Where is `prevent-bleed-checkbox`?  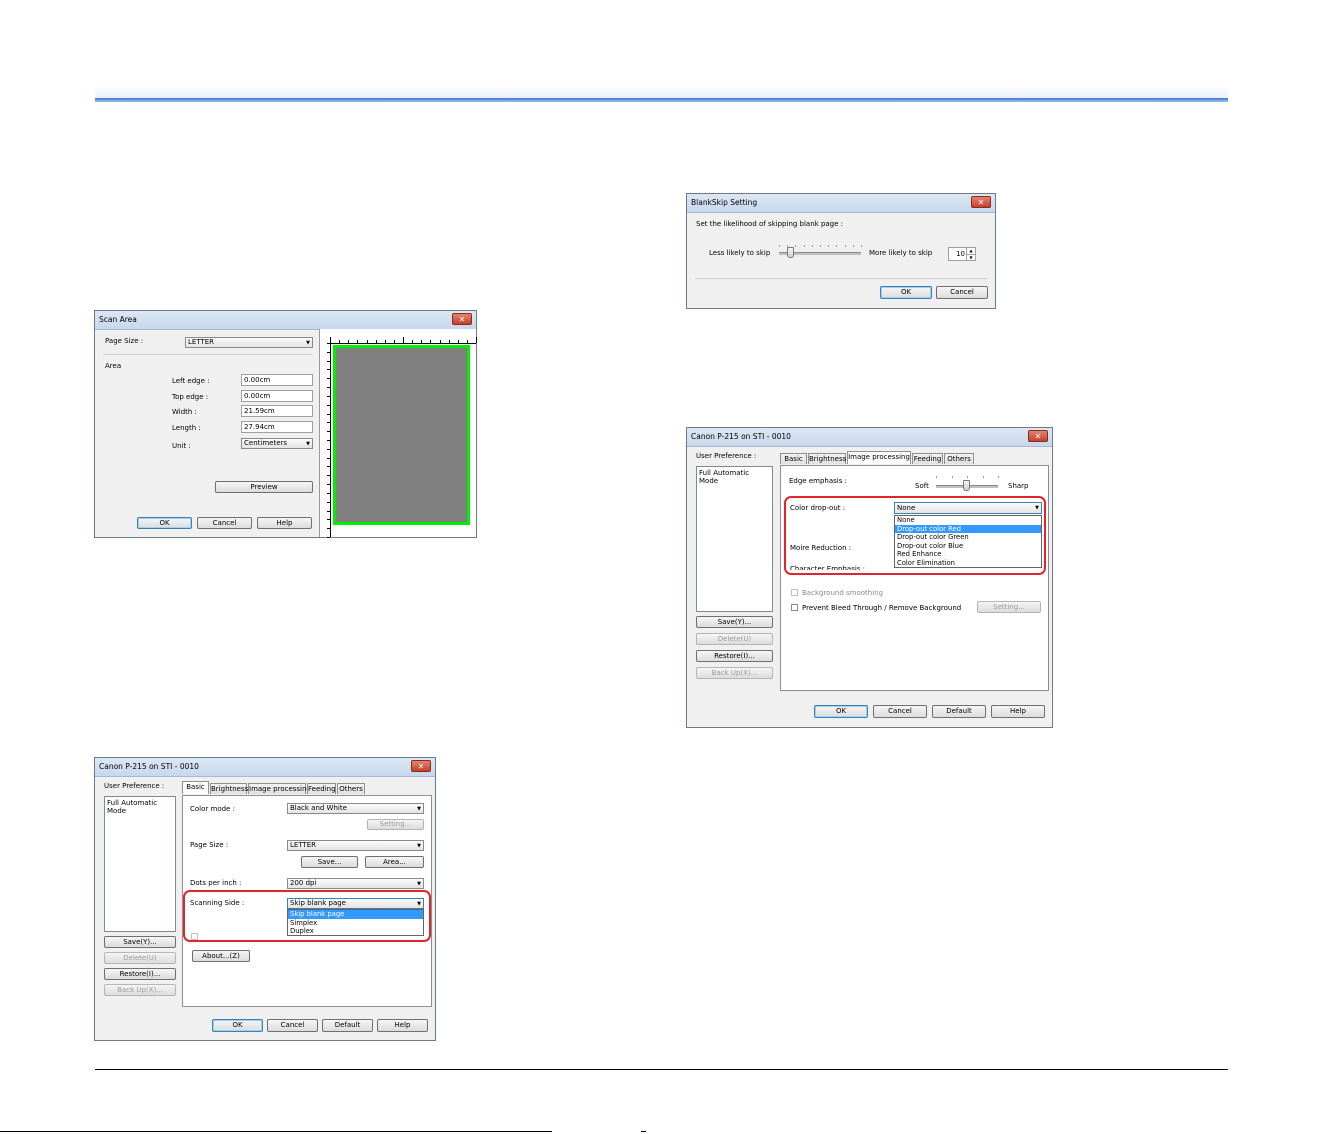 prevent-bleed-checkbox is located at coordinates (794, 607).